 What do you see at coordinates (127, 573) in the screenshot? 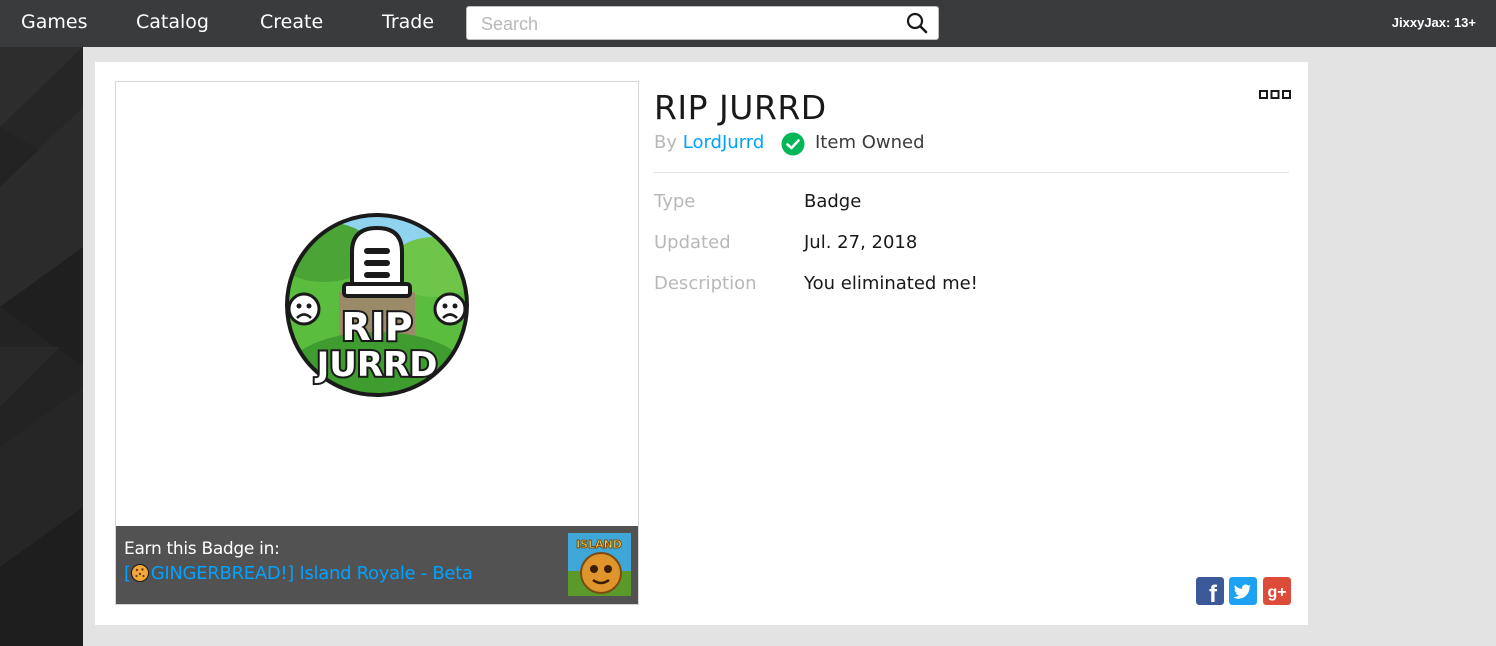
I see `earn-game-prefix: [` at bounding box center [127, 573].